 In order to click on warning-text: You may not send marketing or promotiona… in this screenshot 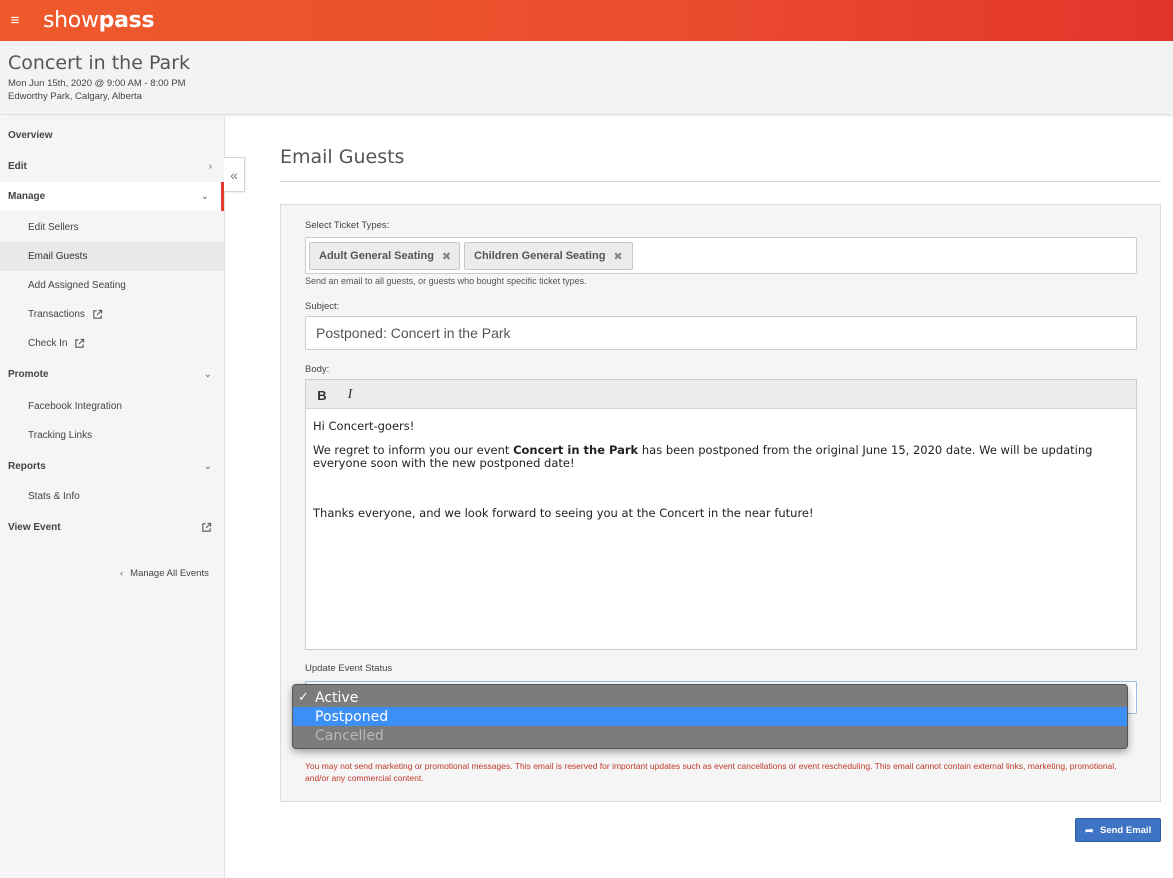, I will do `click(711, 772)`.